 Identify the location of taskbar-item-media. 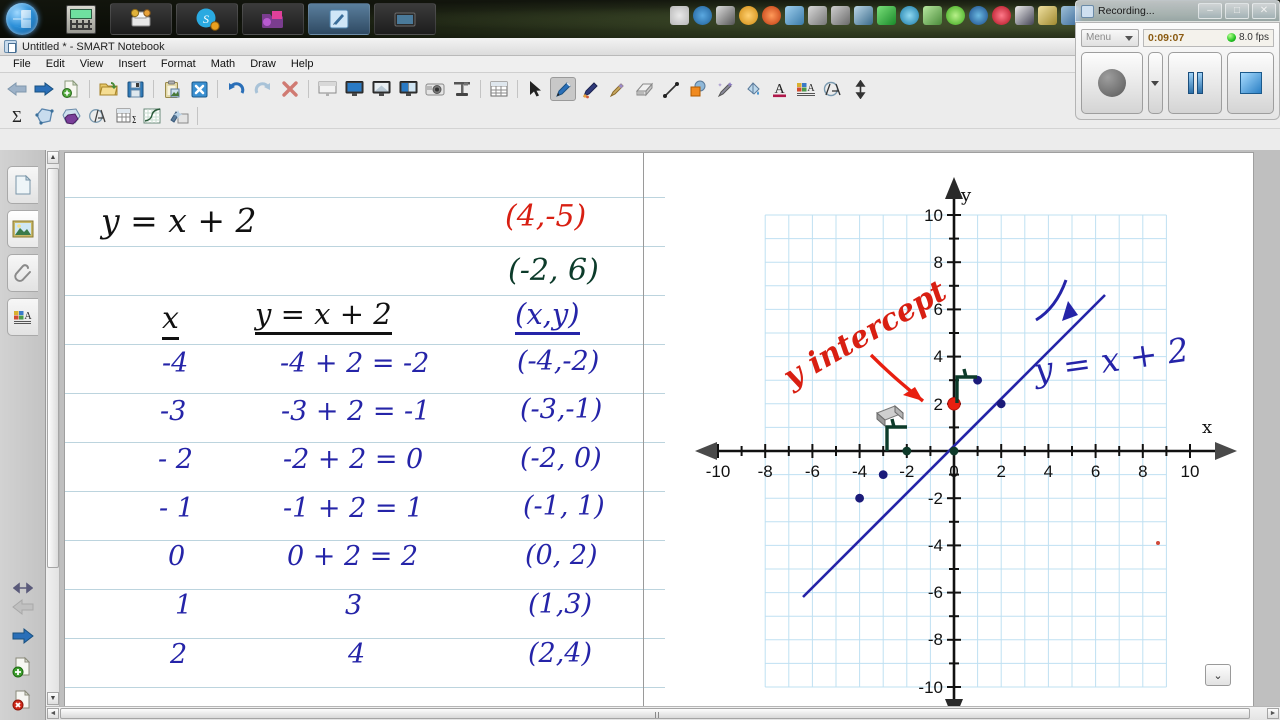
(405, 19).